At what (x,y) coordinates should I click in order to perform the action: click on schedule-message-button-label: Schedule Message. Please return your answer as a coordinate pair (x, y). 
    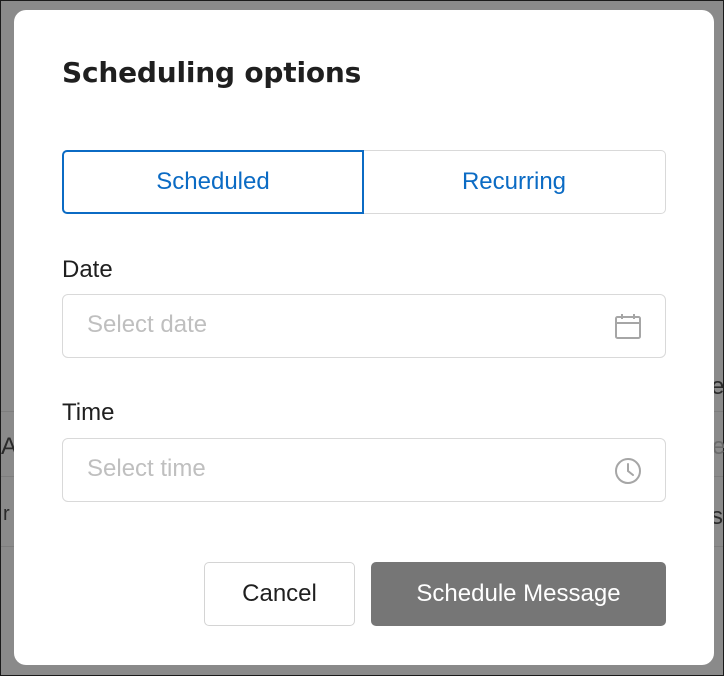
    Looking at the image, I should click on (518, 593).